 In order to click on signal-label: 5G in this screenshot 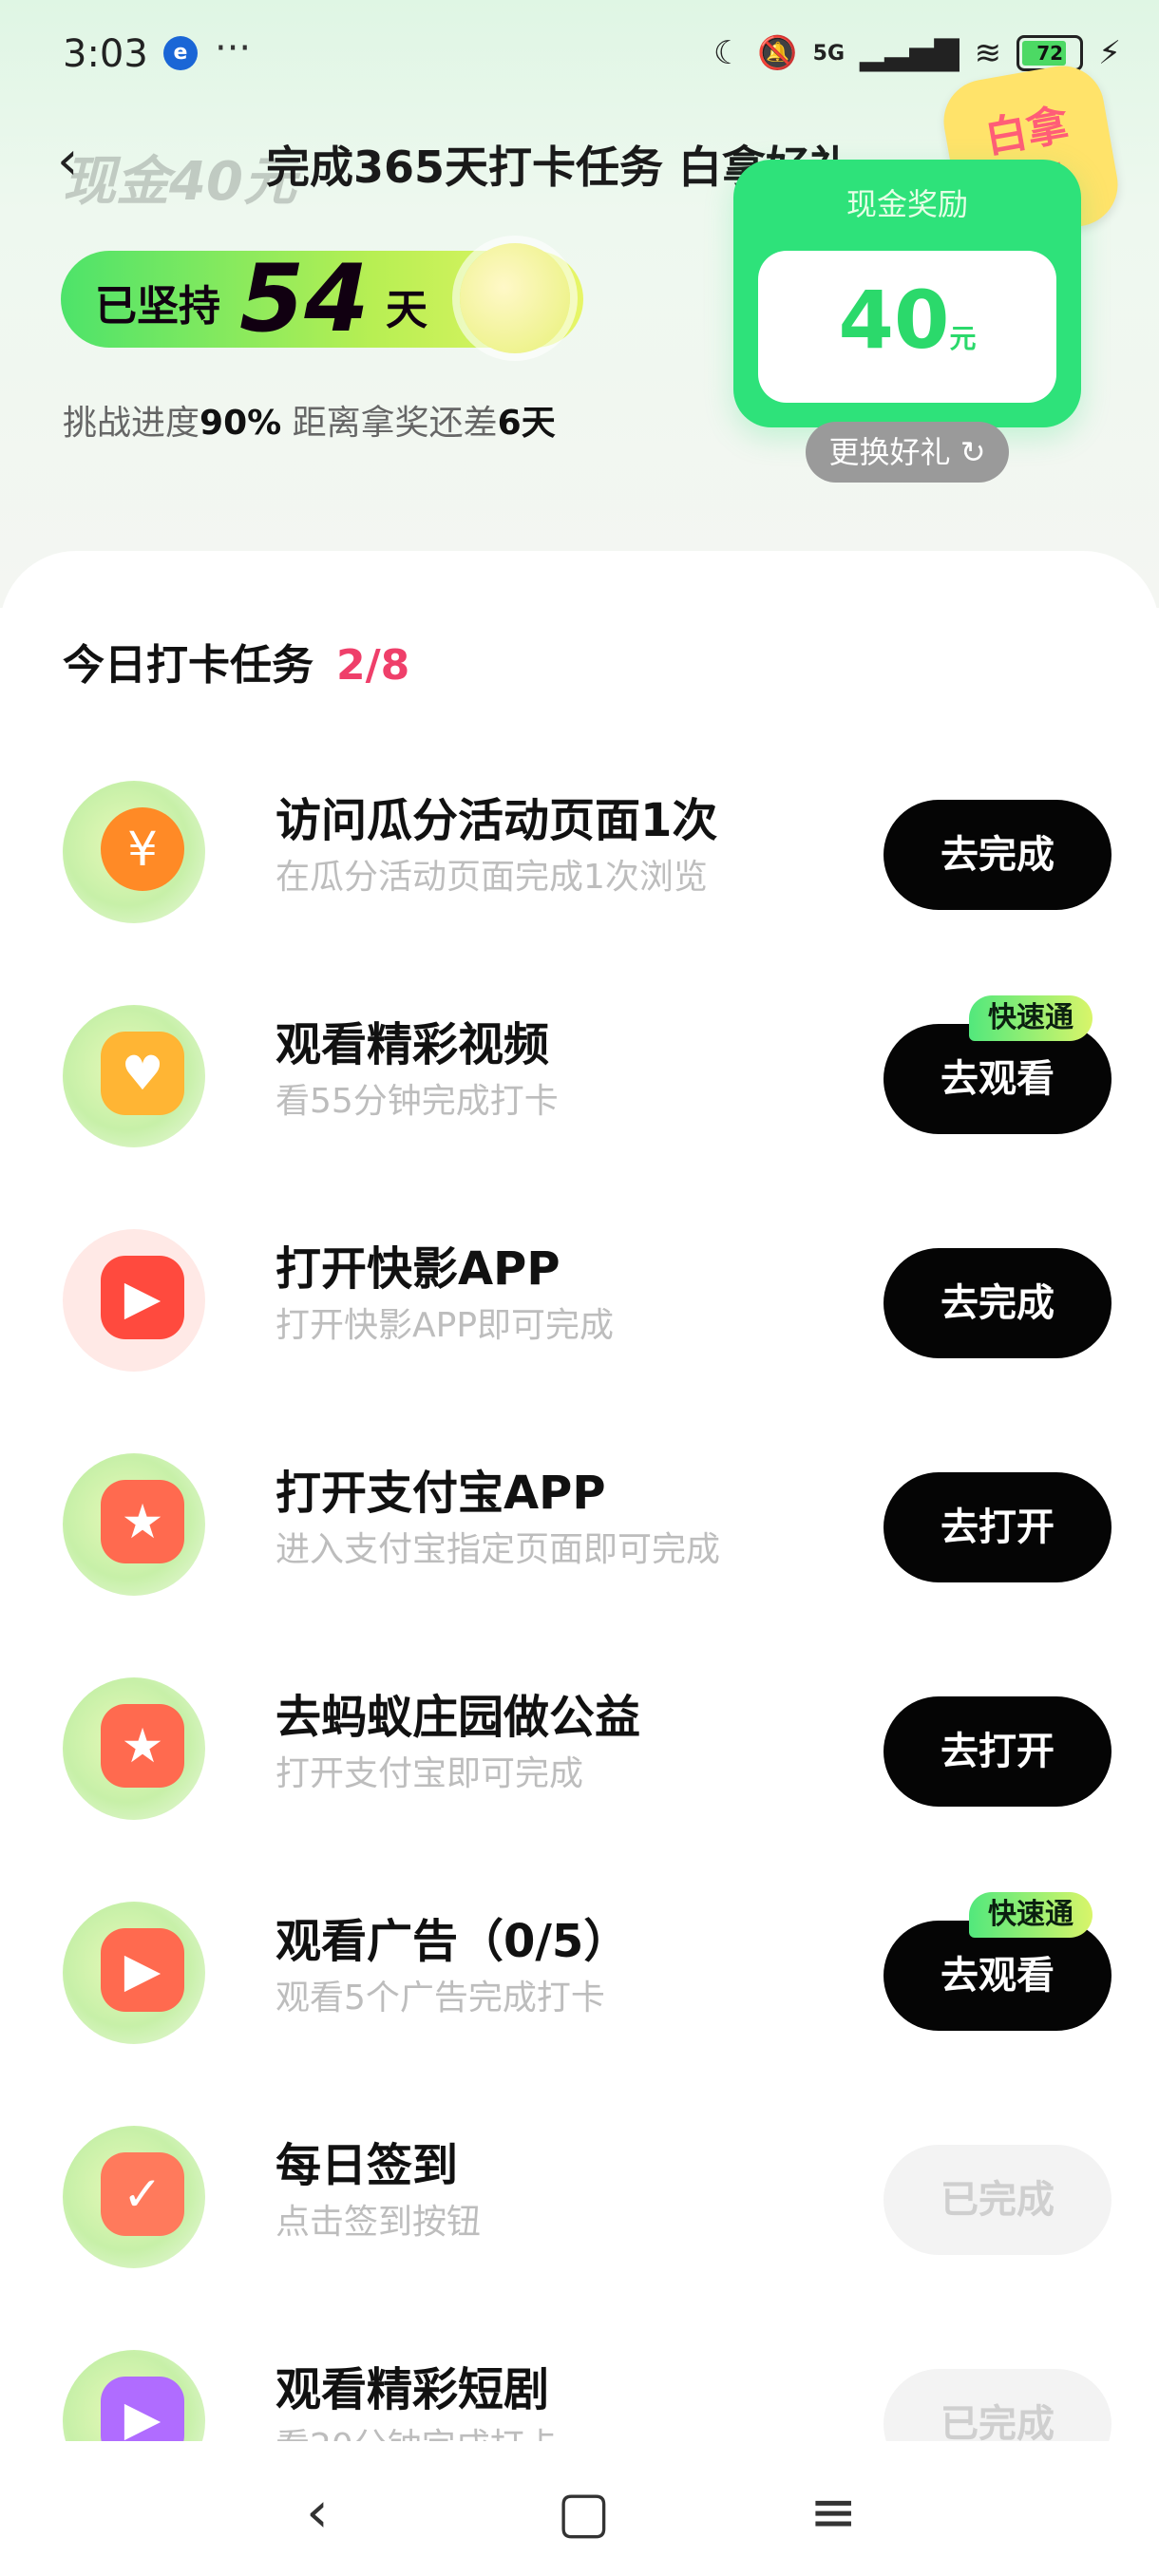, I will do `click(829, 53)`.